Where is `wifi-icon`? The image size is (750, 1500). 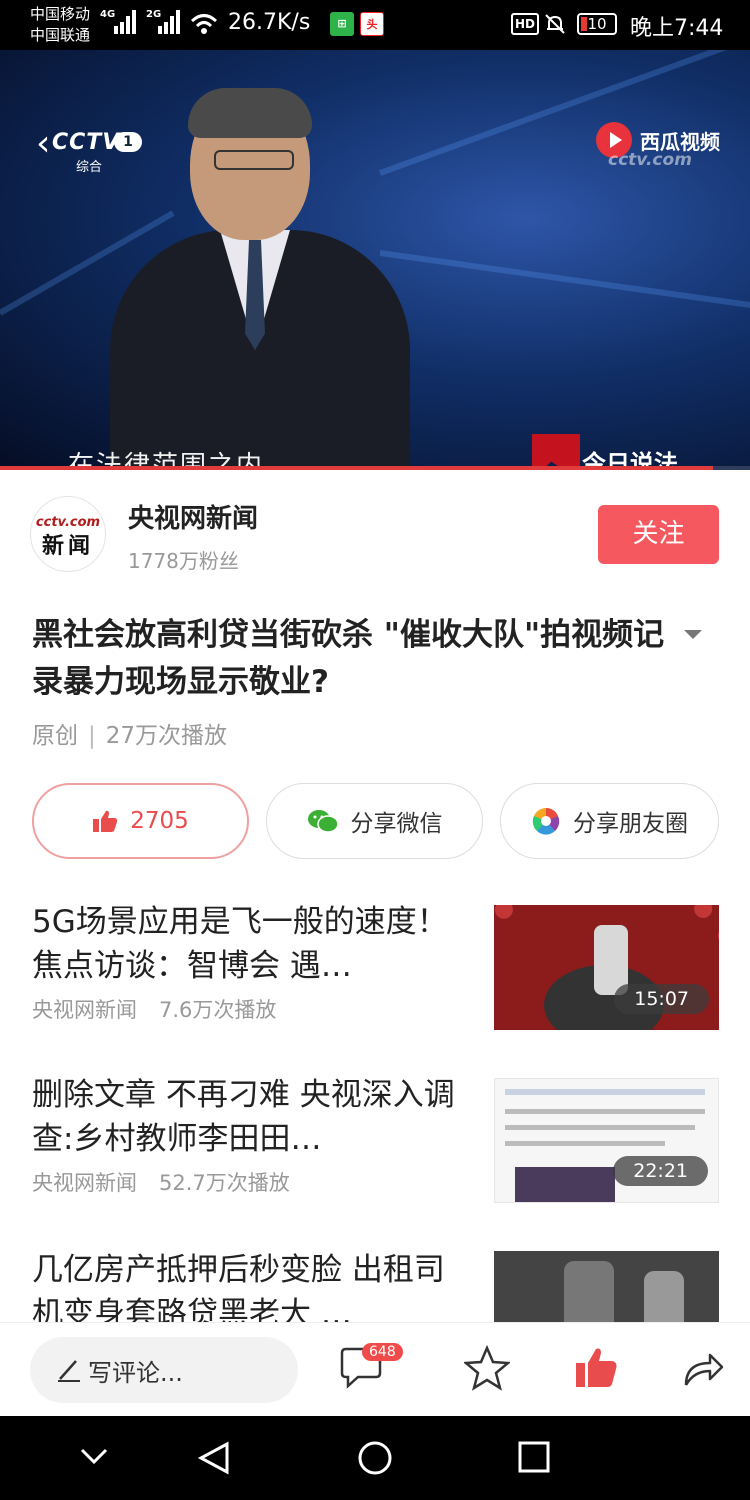
wifi-icon is located at coordinates (204, 24).